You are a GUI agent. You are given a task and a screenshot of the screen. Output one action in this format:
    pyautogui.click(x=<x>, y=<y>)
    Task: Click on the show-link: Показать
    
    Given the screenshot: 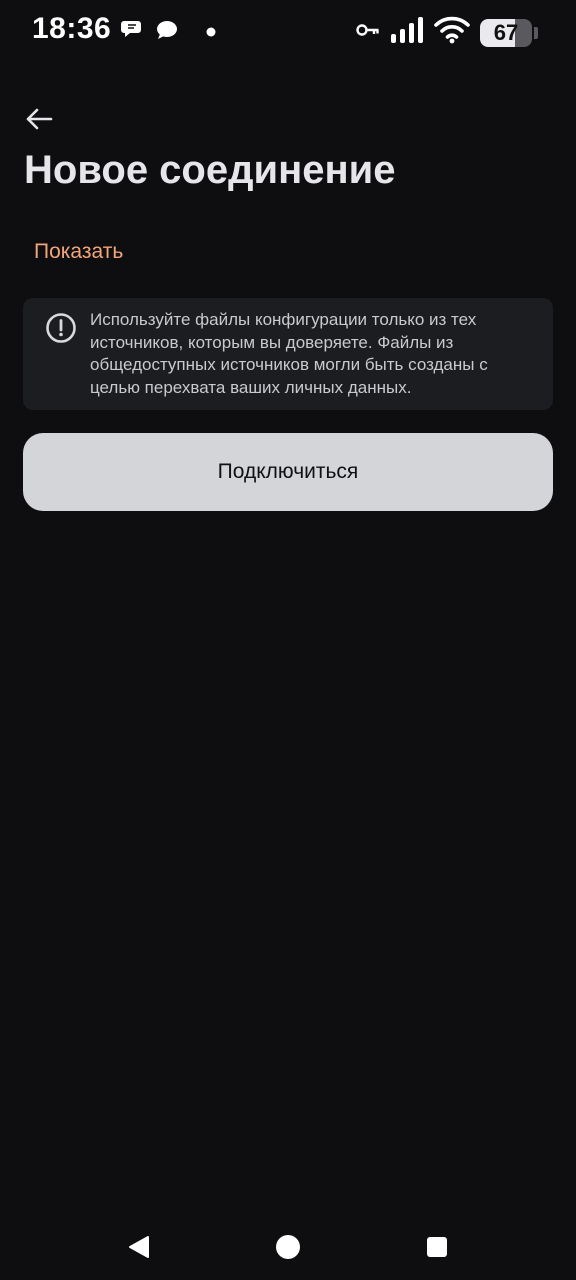 What is the action you would take?
    pyautogui.click(x=78, y=252)
    